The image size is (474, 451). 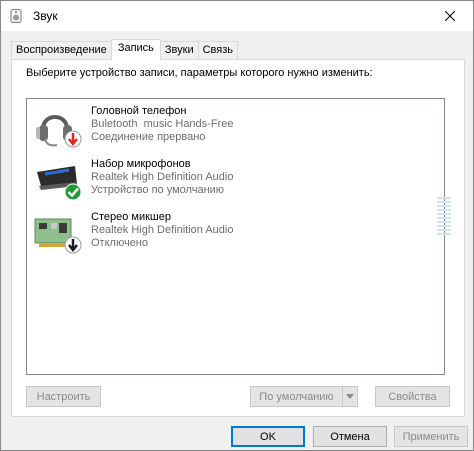 What do you see at coordinates (73, 245) in the screenshot?
I see `disabled-down-arrow-icon` at bounding box center [73, 245].